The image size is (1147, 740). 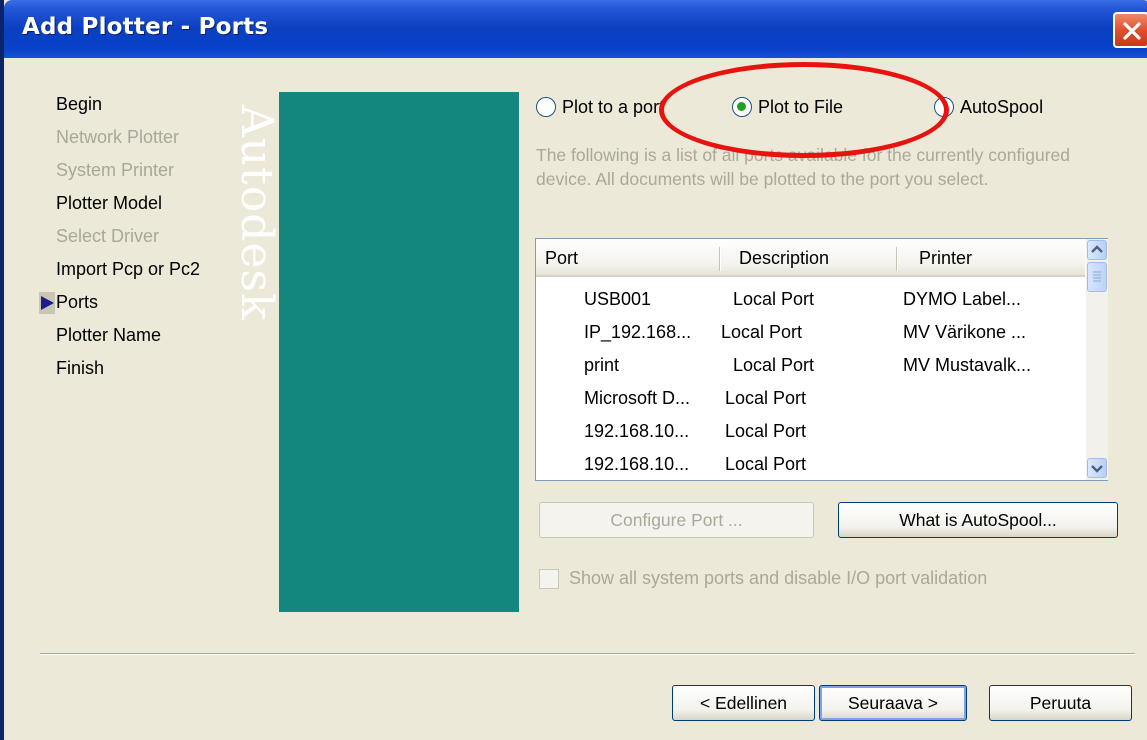 What do you see at coordinates (602, 365) in the screenshot?
I see `port-cell: print` at bounding box center [602, 365].